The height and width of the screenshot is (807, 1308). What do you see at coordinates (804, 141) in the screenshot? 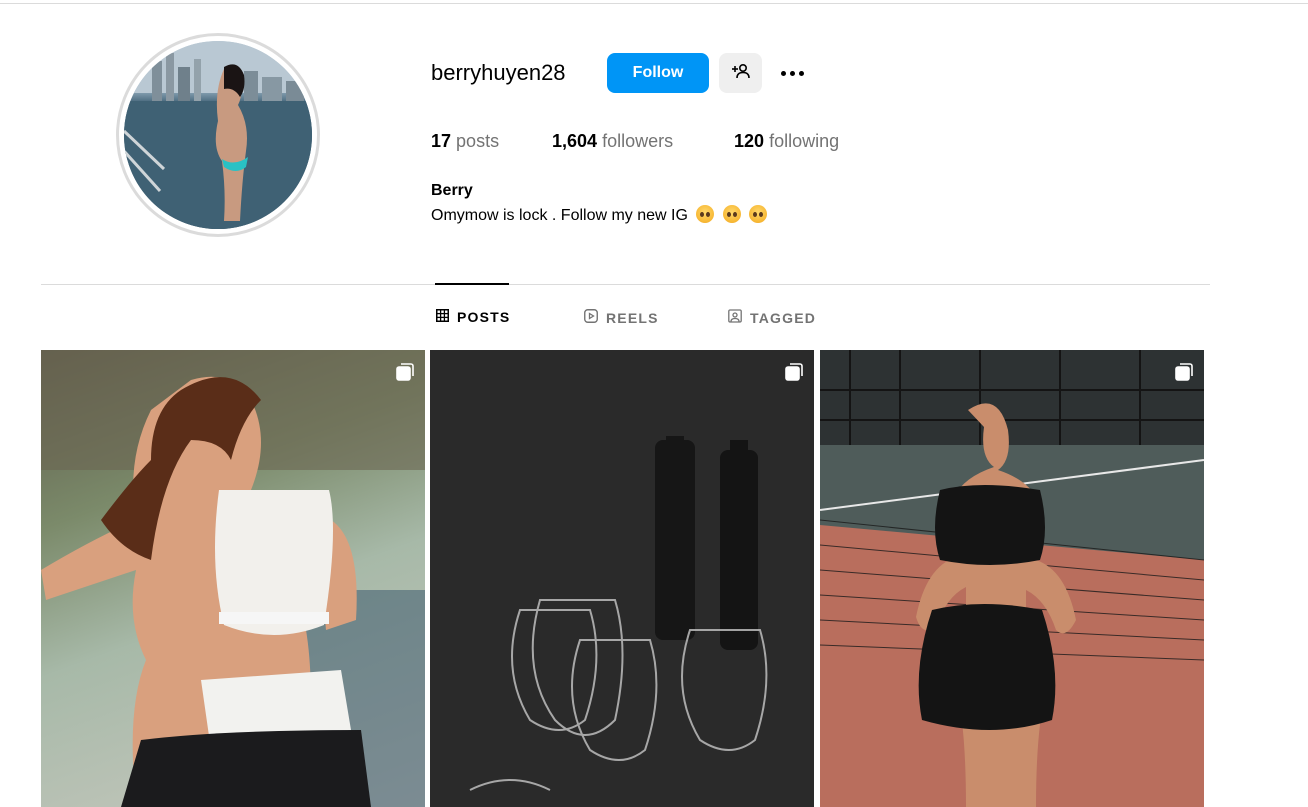
I see `following-label: following` at bounding box center [804, 141].